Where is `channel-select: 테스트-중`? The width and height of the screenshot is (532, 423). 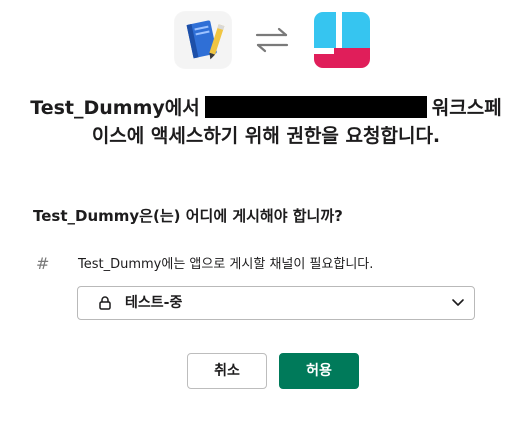 channel-select: 테스트-중 is located at coordinates (276, 303).